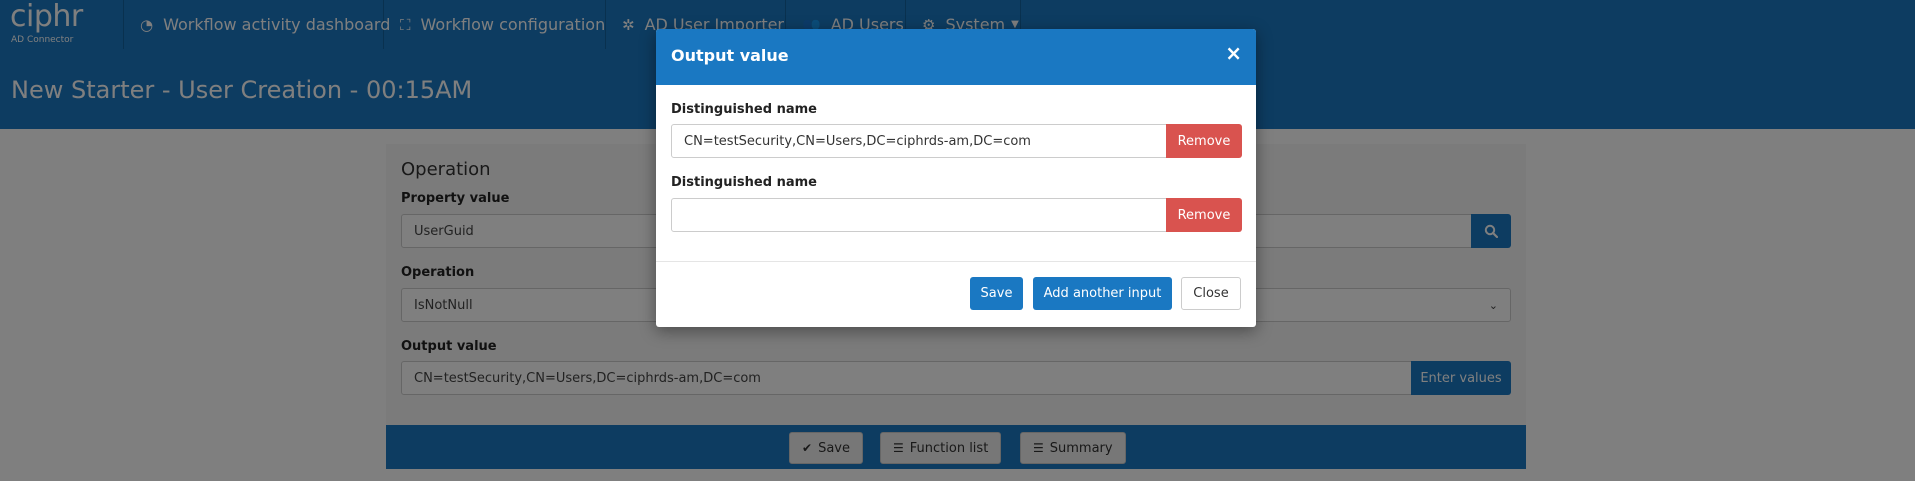 Image resolution: width=1915 pixels, height=481 pixels. I want to click on modal-header: Output value ×, so click(956, 57).